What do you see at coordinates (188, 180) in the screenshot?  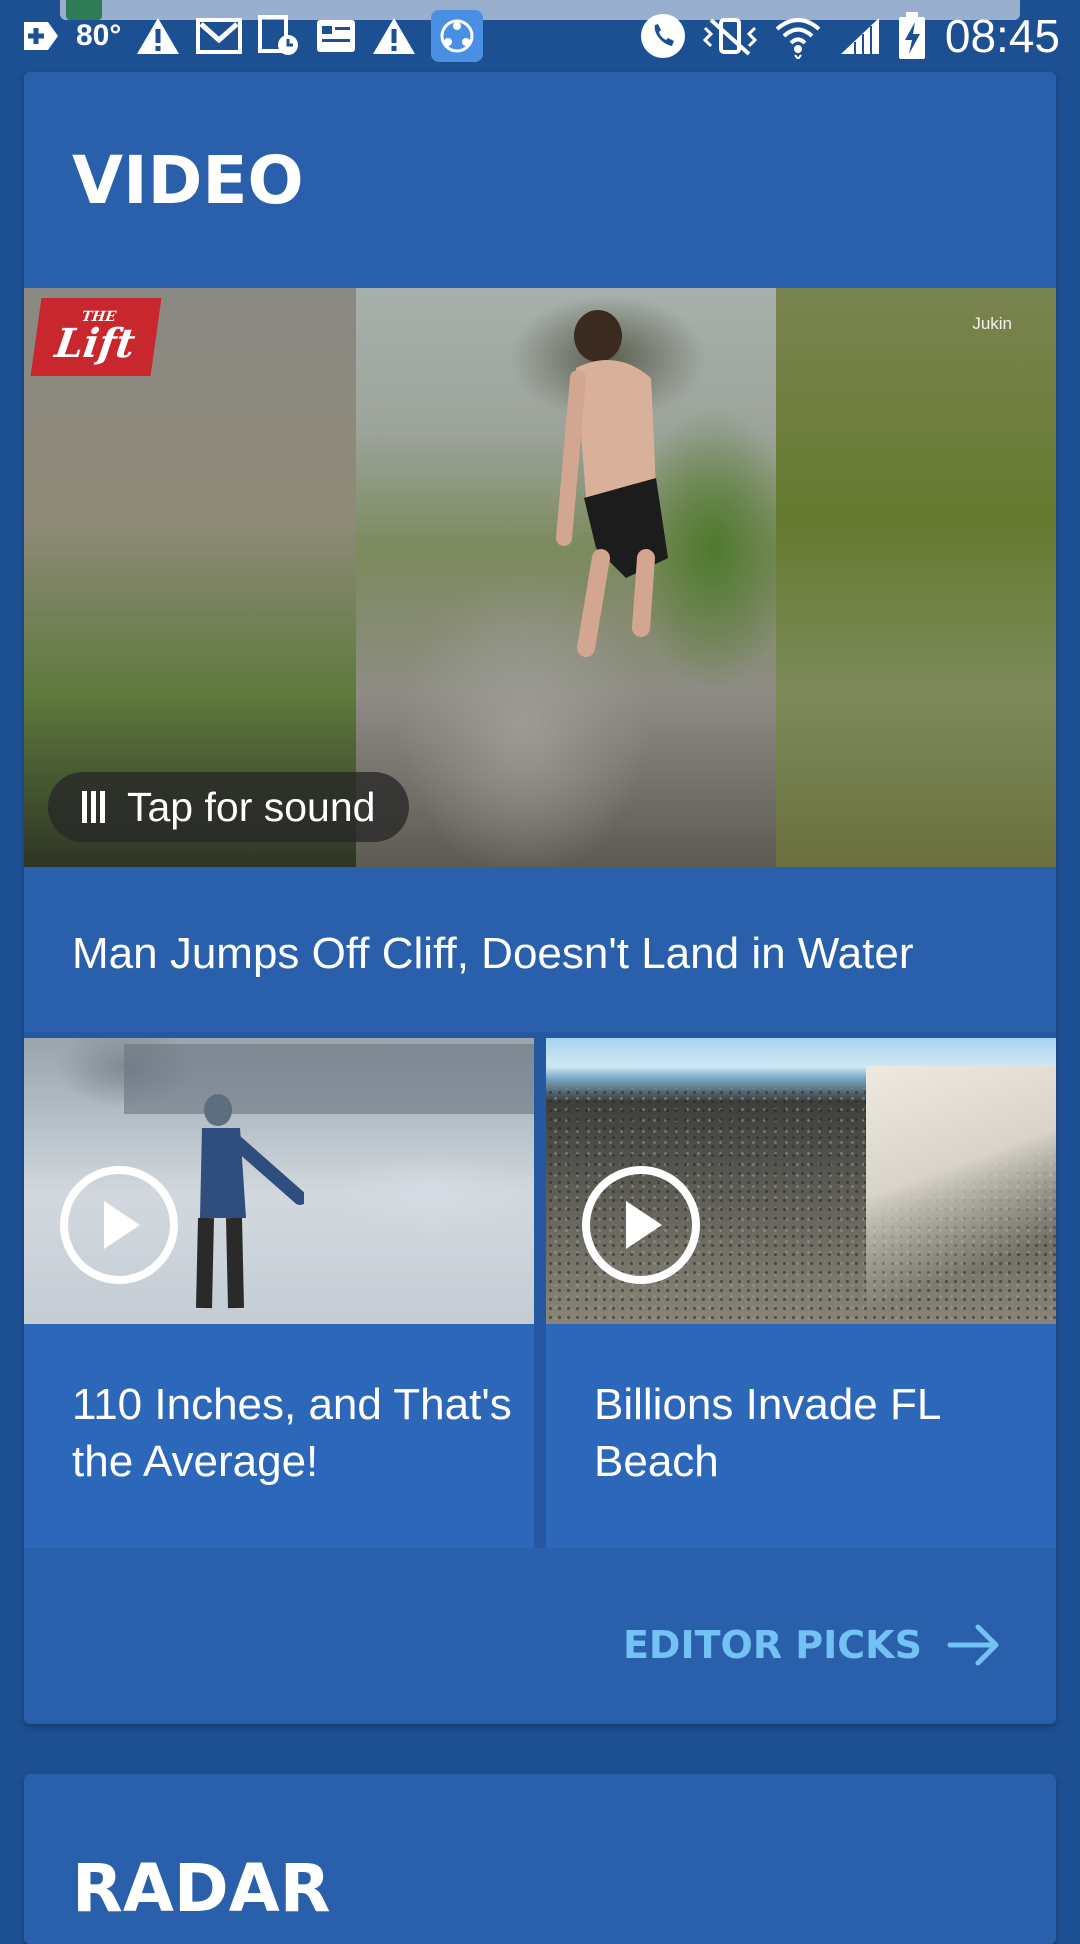 I see `video-section-title: VIDEO` at bounding box center [188, 180].